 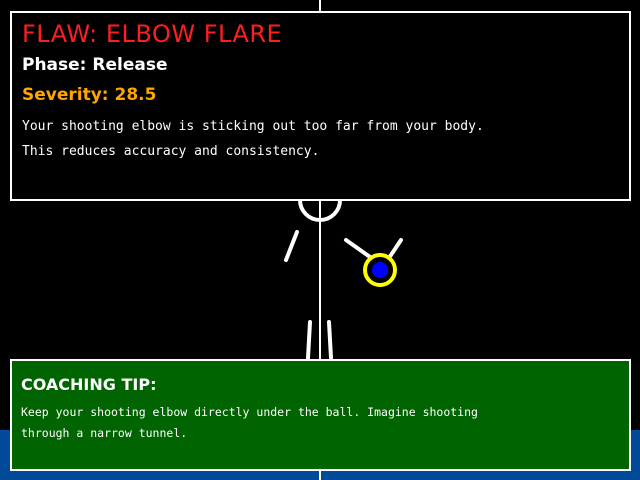 I want to click on player-right-upper-arm, so click(x=358, y=248).